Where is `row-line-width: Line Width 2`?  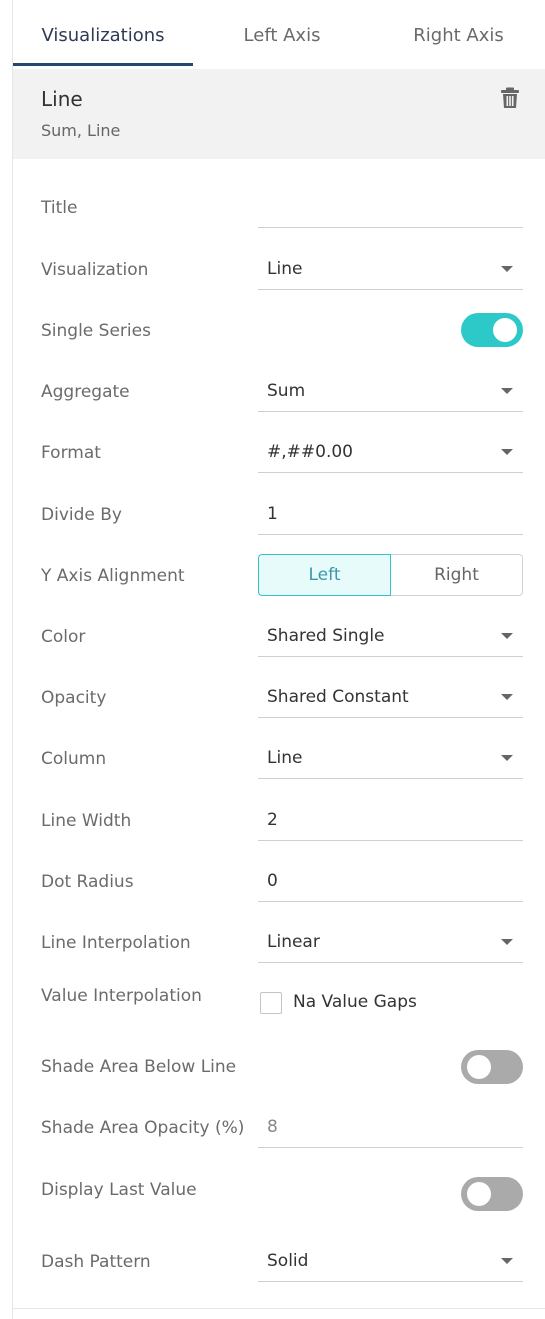 row-line-width: Line Width 2 is located at coordinates (279, 831).